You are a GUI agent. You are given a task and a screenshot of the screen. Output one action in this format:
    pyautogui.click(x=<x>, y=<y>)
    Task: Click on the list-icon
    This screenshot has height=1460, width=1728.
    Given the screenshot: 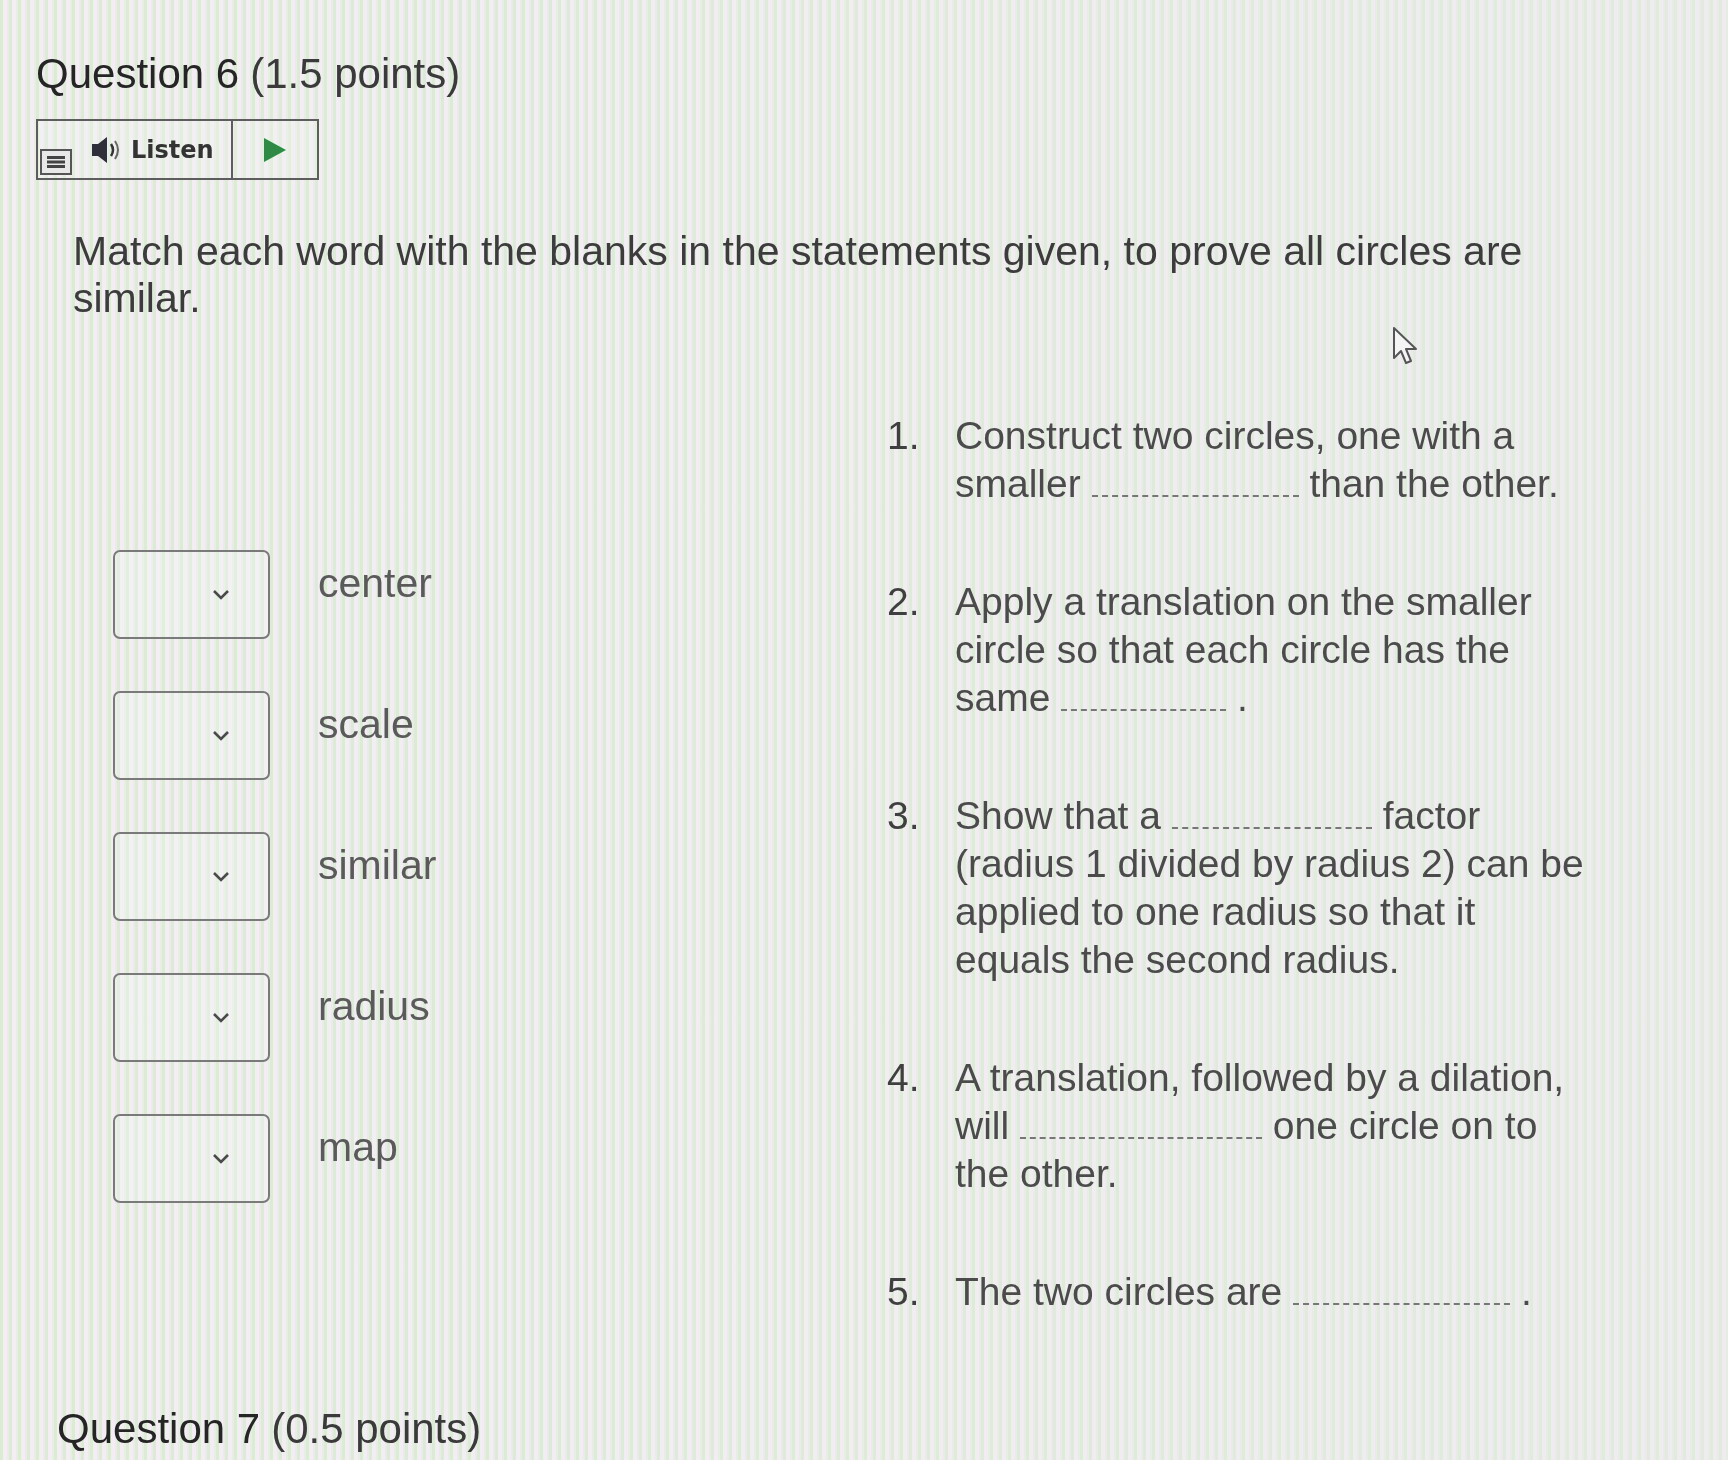 What is the action you would take?
    pyautogui.click(x=56, y=162)
    